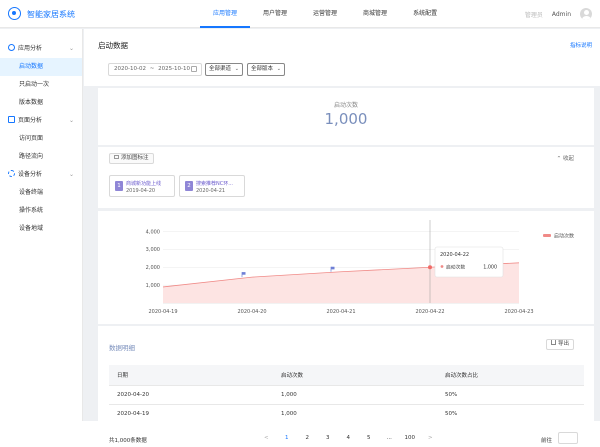  Describe the element at coordinates (162, 312) in the screenshot. I see `x-tick-label: 2020-04-19` at that location.